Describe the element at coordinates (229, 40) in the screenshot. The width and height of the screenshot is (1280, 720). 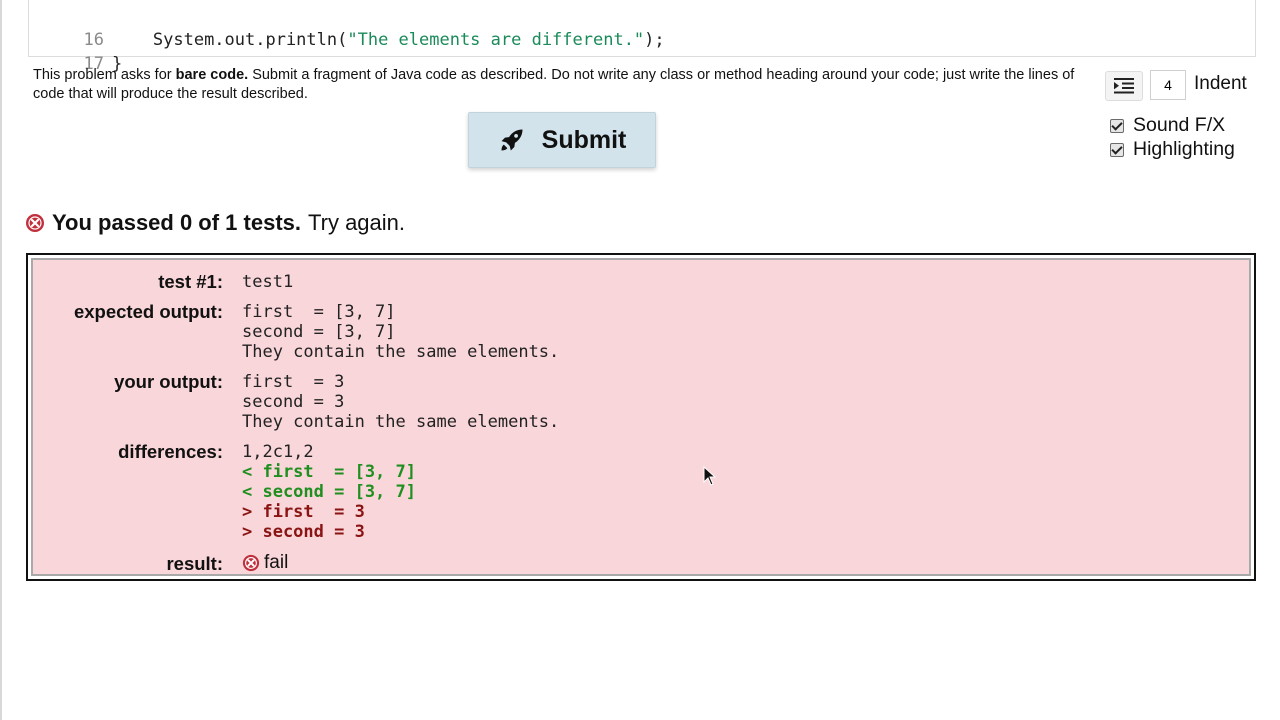
I see `code-text: System.out.println(` at that location.